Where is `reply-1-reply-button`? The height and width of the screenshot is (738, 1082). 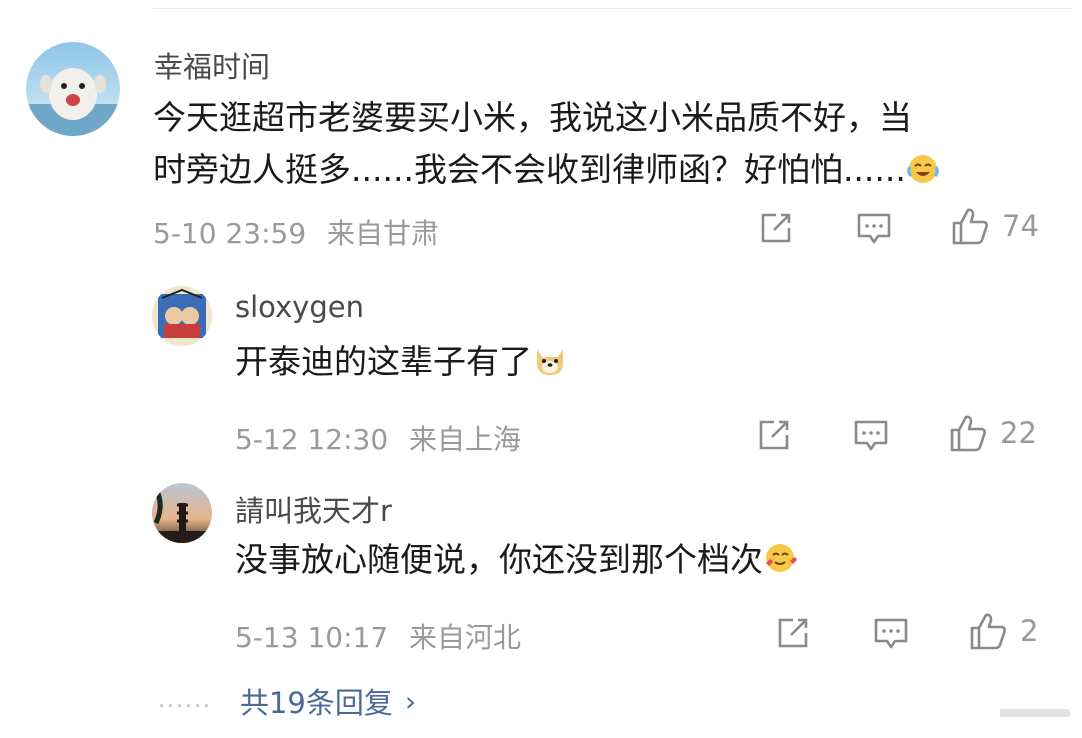 reply-1-reply-button is located at coordinates (871, 436).